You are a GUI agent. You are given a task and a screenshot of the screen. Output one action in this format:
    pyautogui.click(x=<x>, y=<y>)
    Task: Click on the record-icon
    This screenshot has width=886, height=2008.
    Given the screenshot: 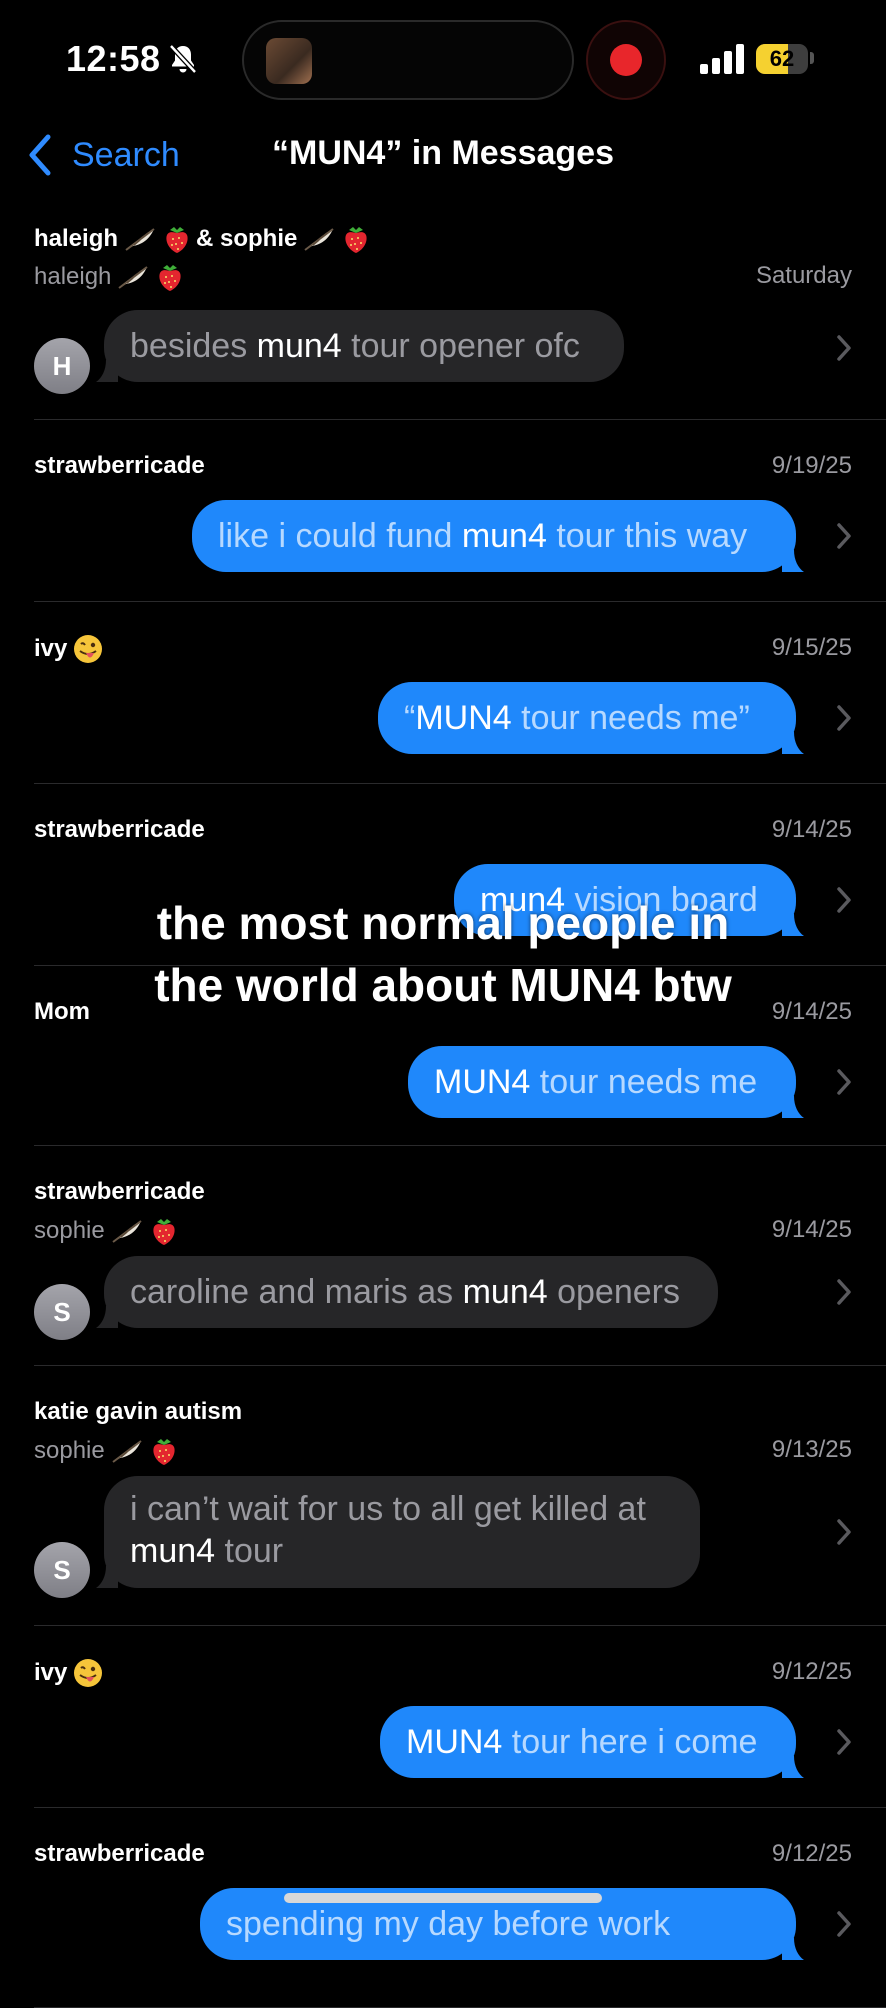 What is the action you would take?
    pyautogui.click(x=626, y=60)
    